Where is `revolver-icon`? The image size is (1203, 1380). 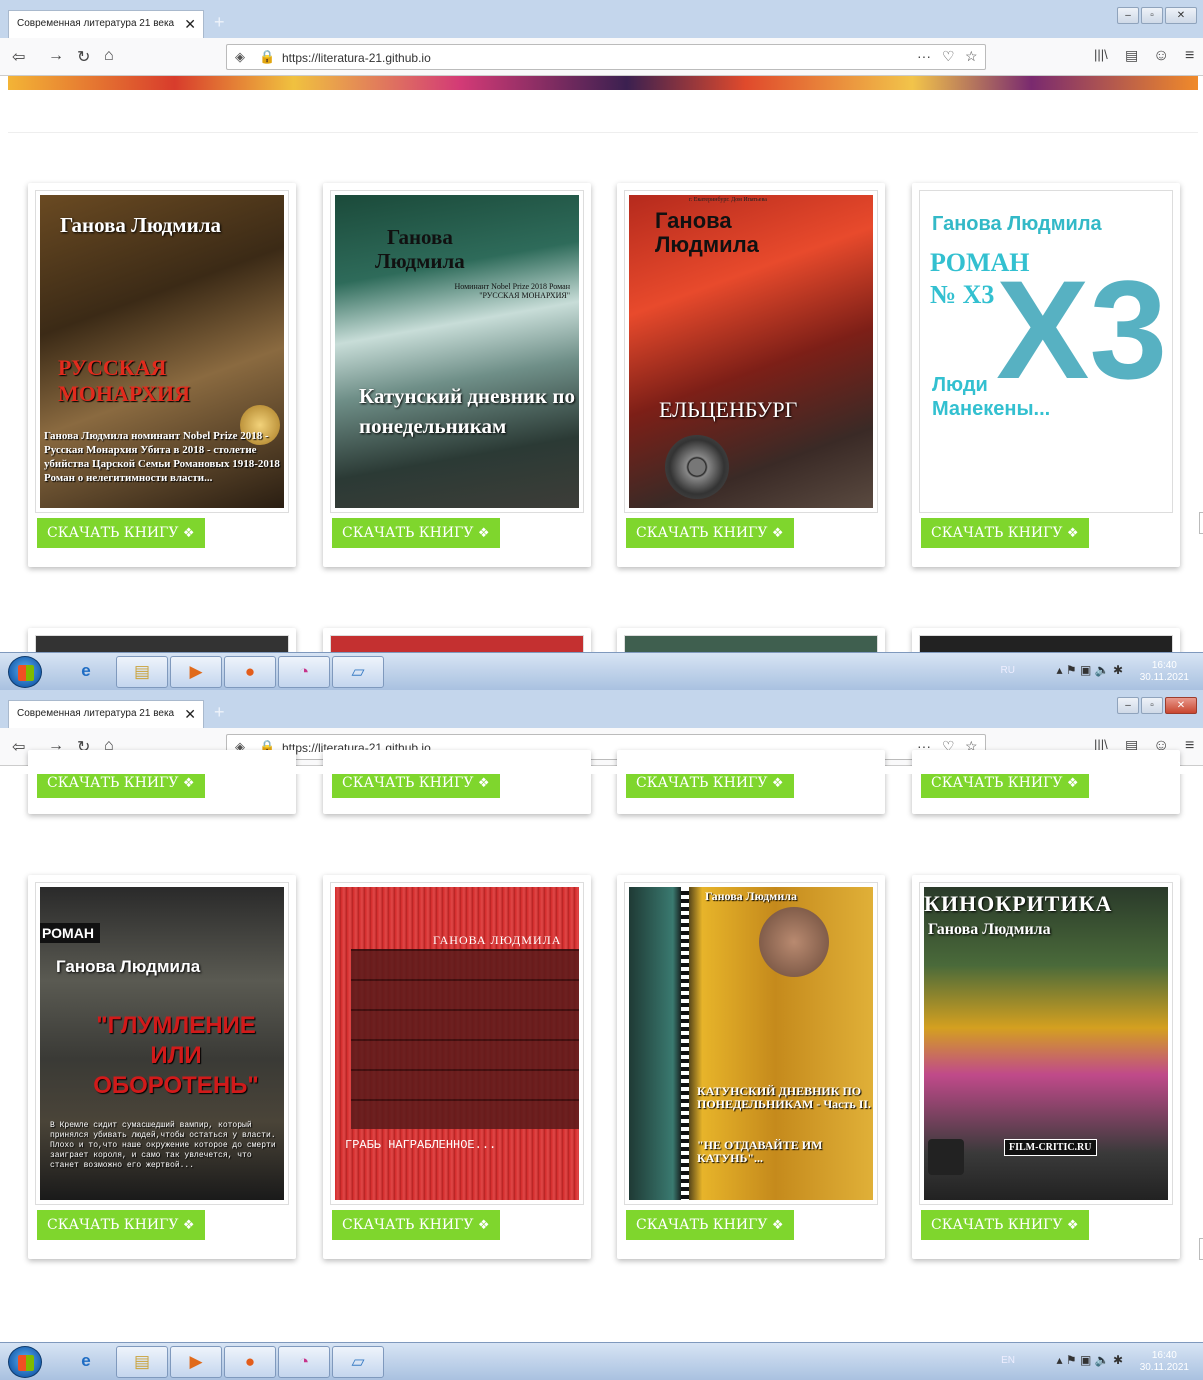
revolver-icon is located at coordinates (697, 467).